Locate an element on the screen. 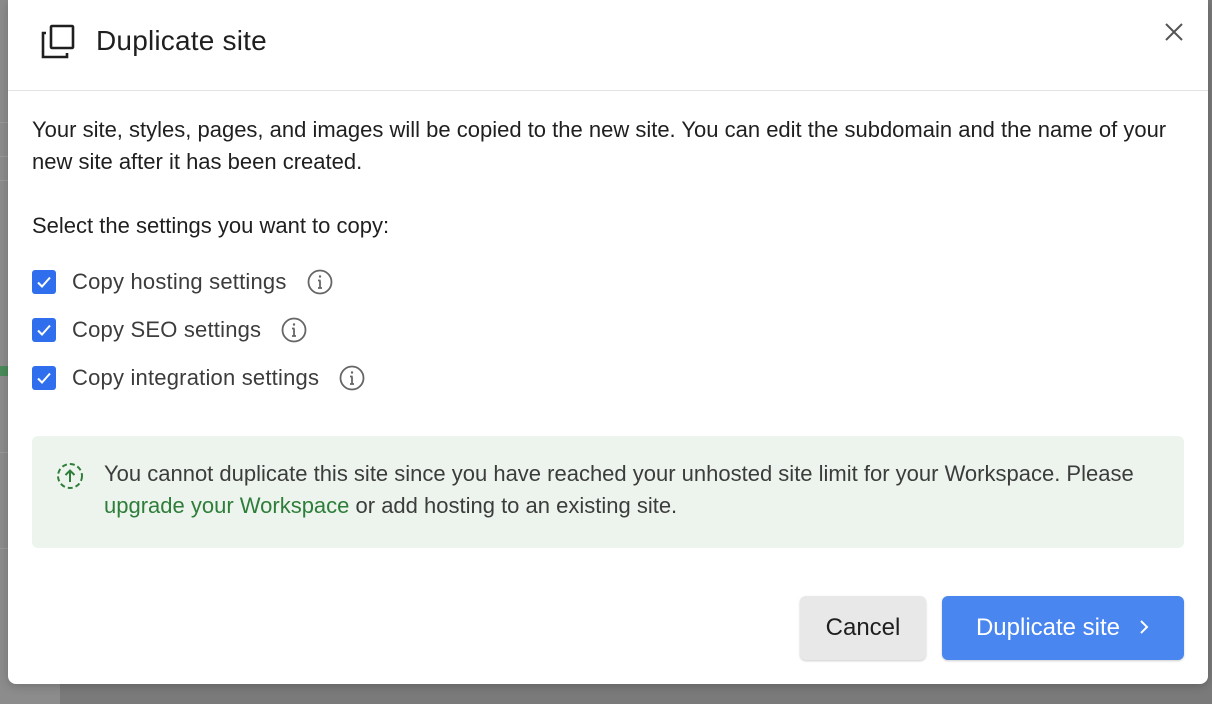 The height and width of the screenshot is (704, 1212). option-hosting-settings: Copy hosting settings is located at coordinates (608, 282).